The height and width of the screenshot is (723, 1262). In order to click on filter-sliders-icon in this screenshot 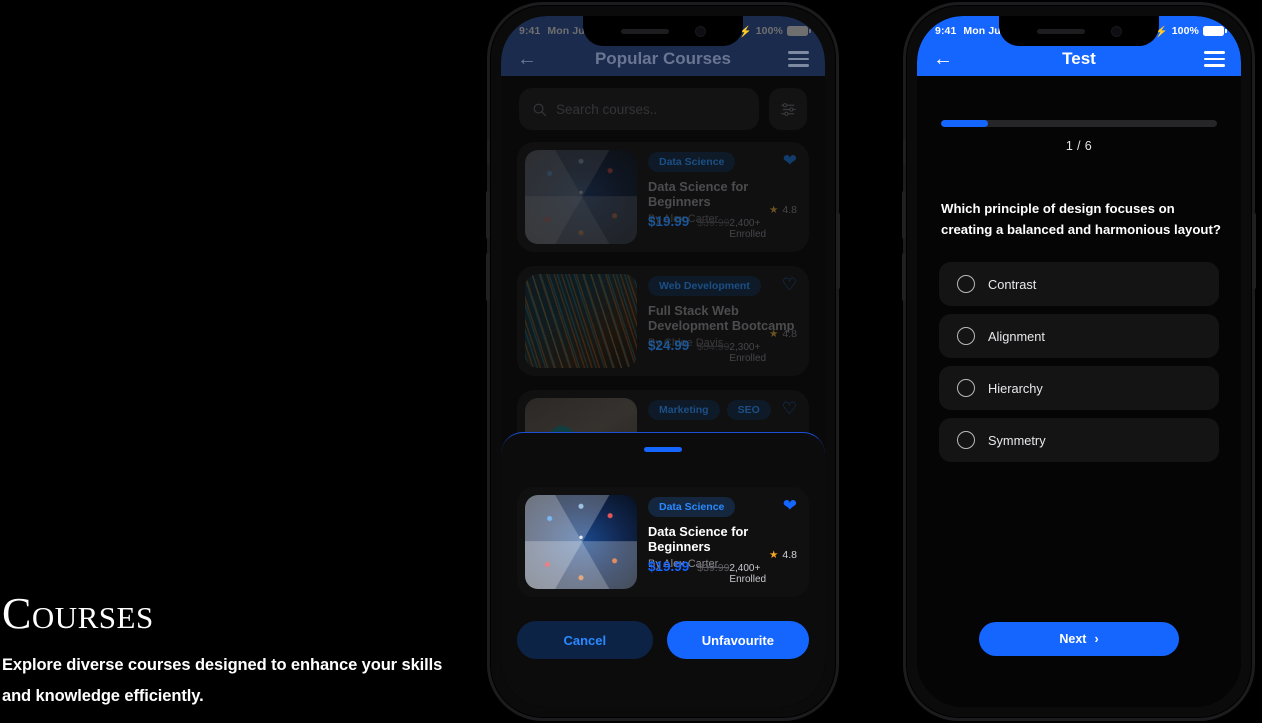, I will do `click(788, 109)`.